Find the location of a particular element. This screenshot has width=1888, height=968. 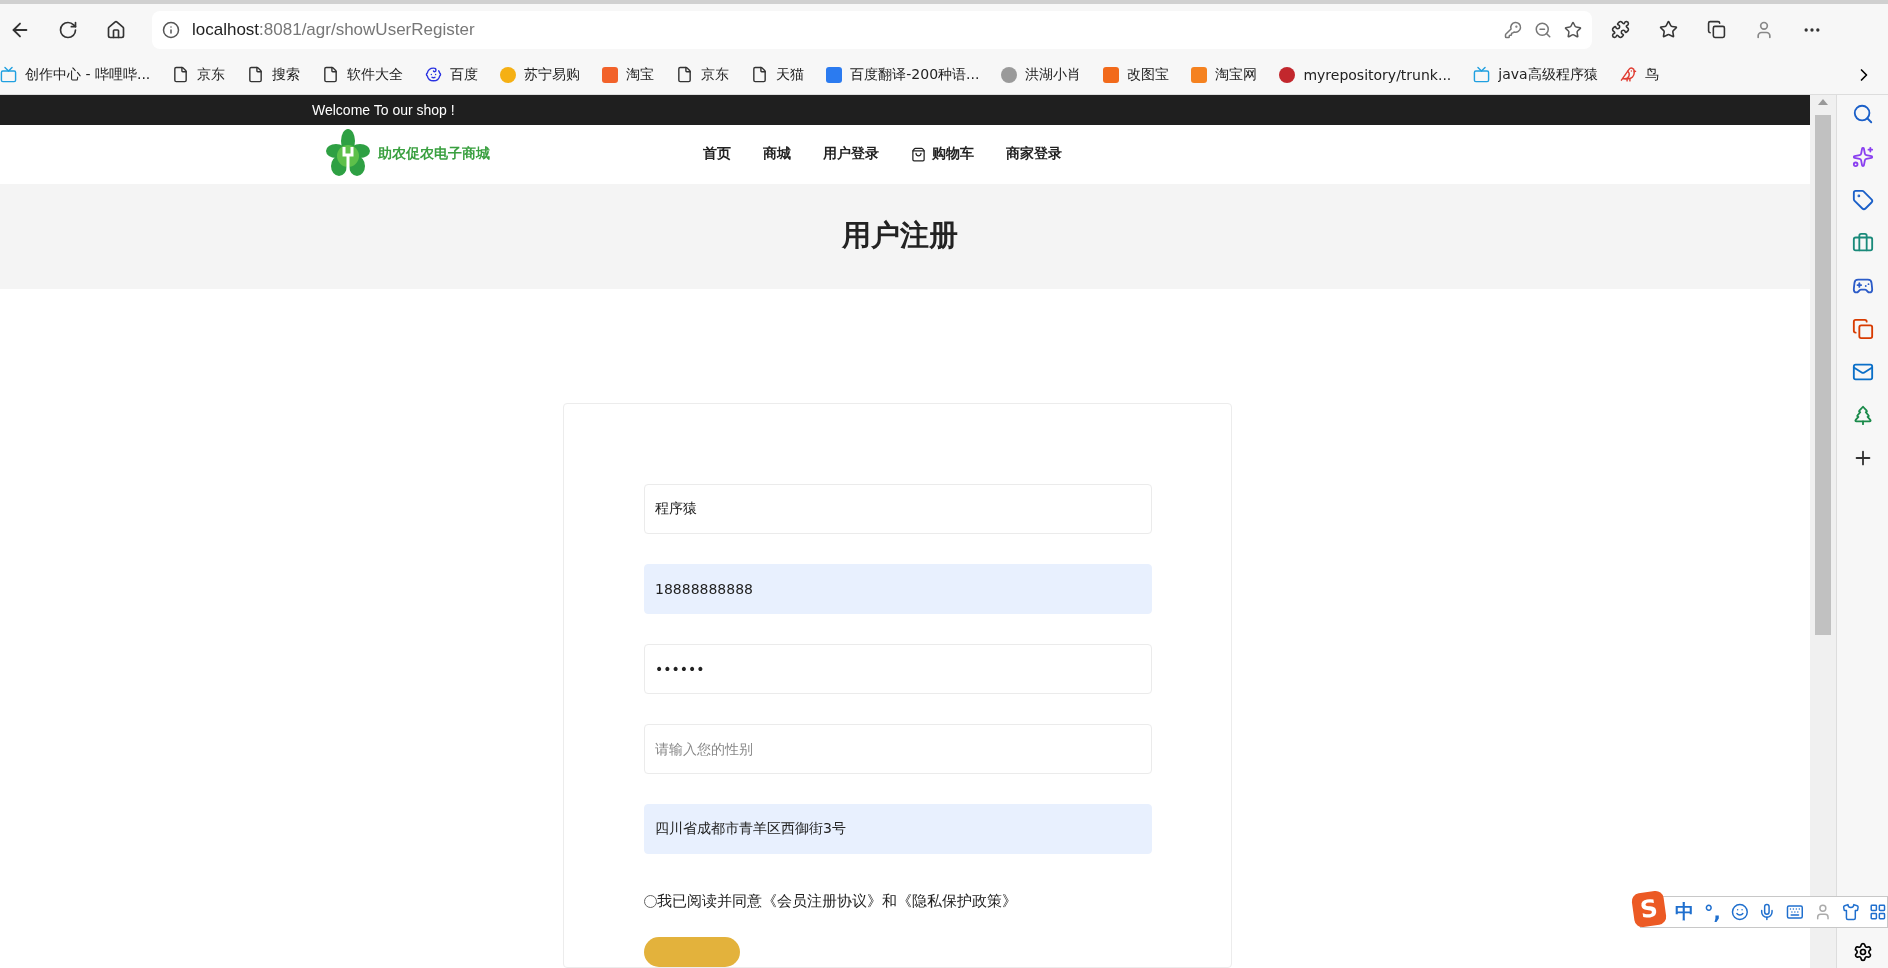

bookmark: 天猫 is located at coordinates (778, 74).